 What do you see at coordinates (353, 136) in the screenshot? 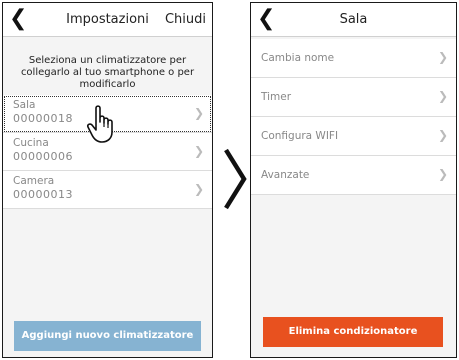
I see `menu-item-wifi: Configura WIFI ❯` at bounding box center [353, 136].